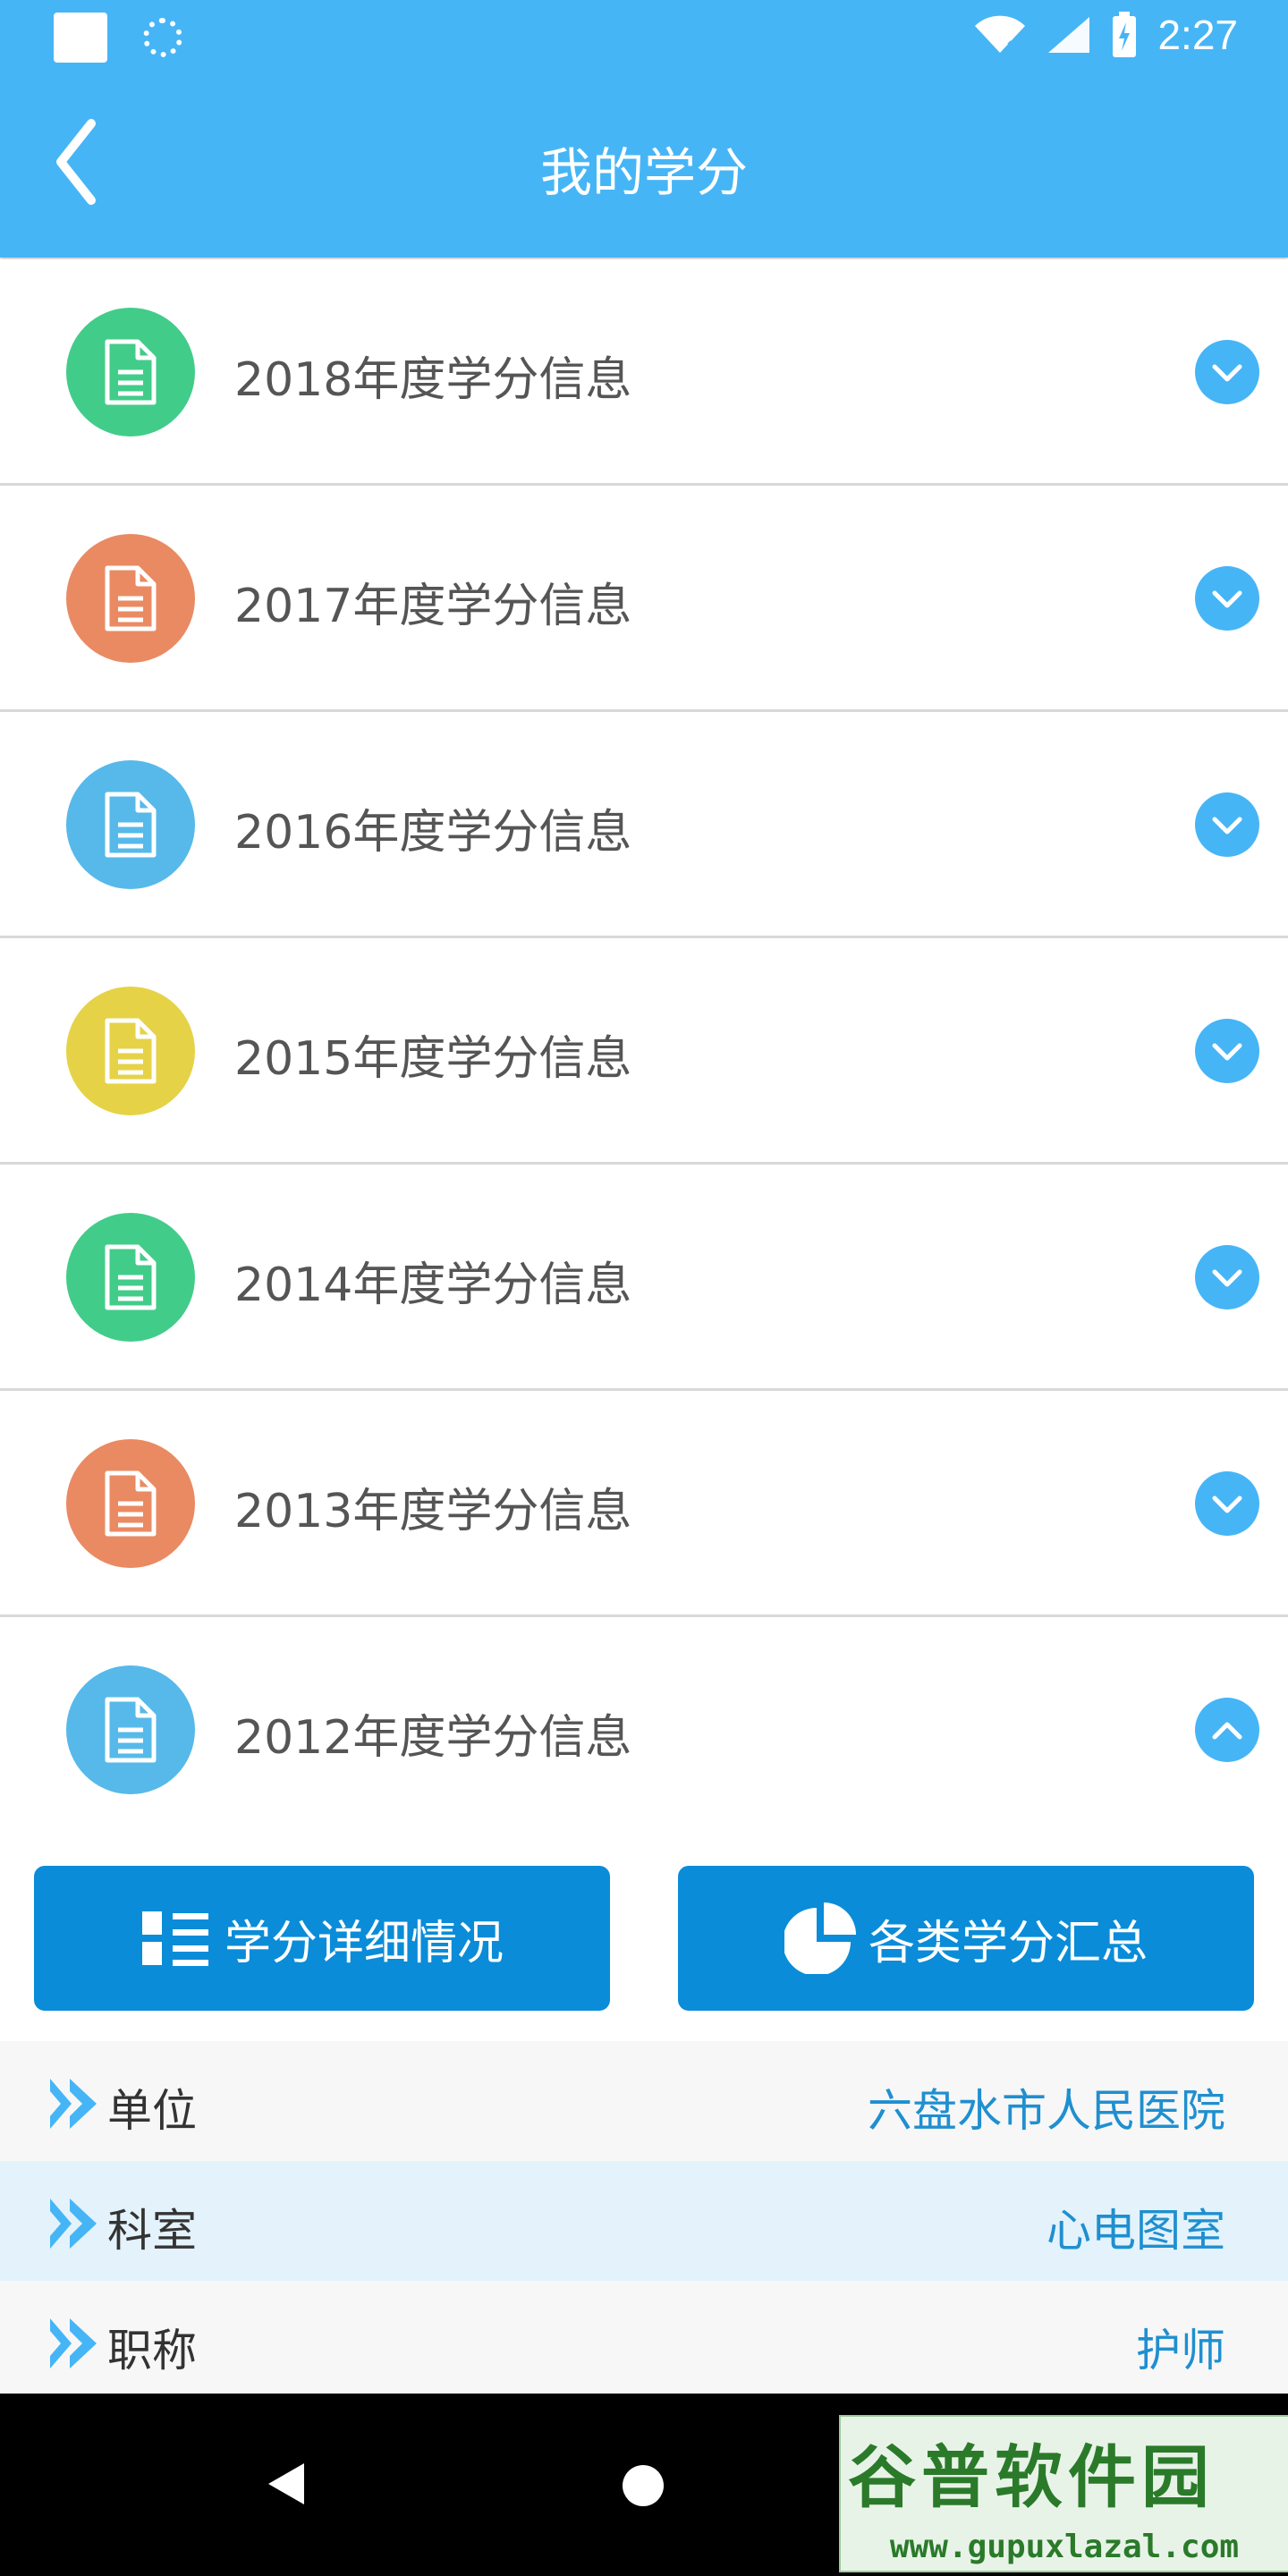  I want to click on credit-year-row: 2015年度学分信息, so click(644, 1051).